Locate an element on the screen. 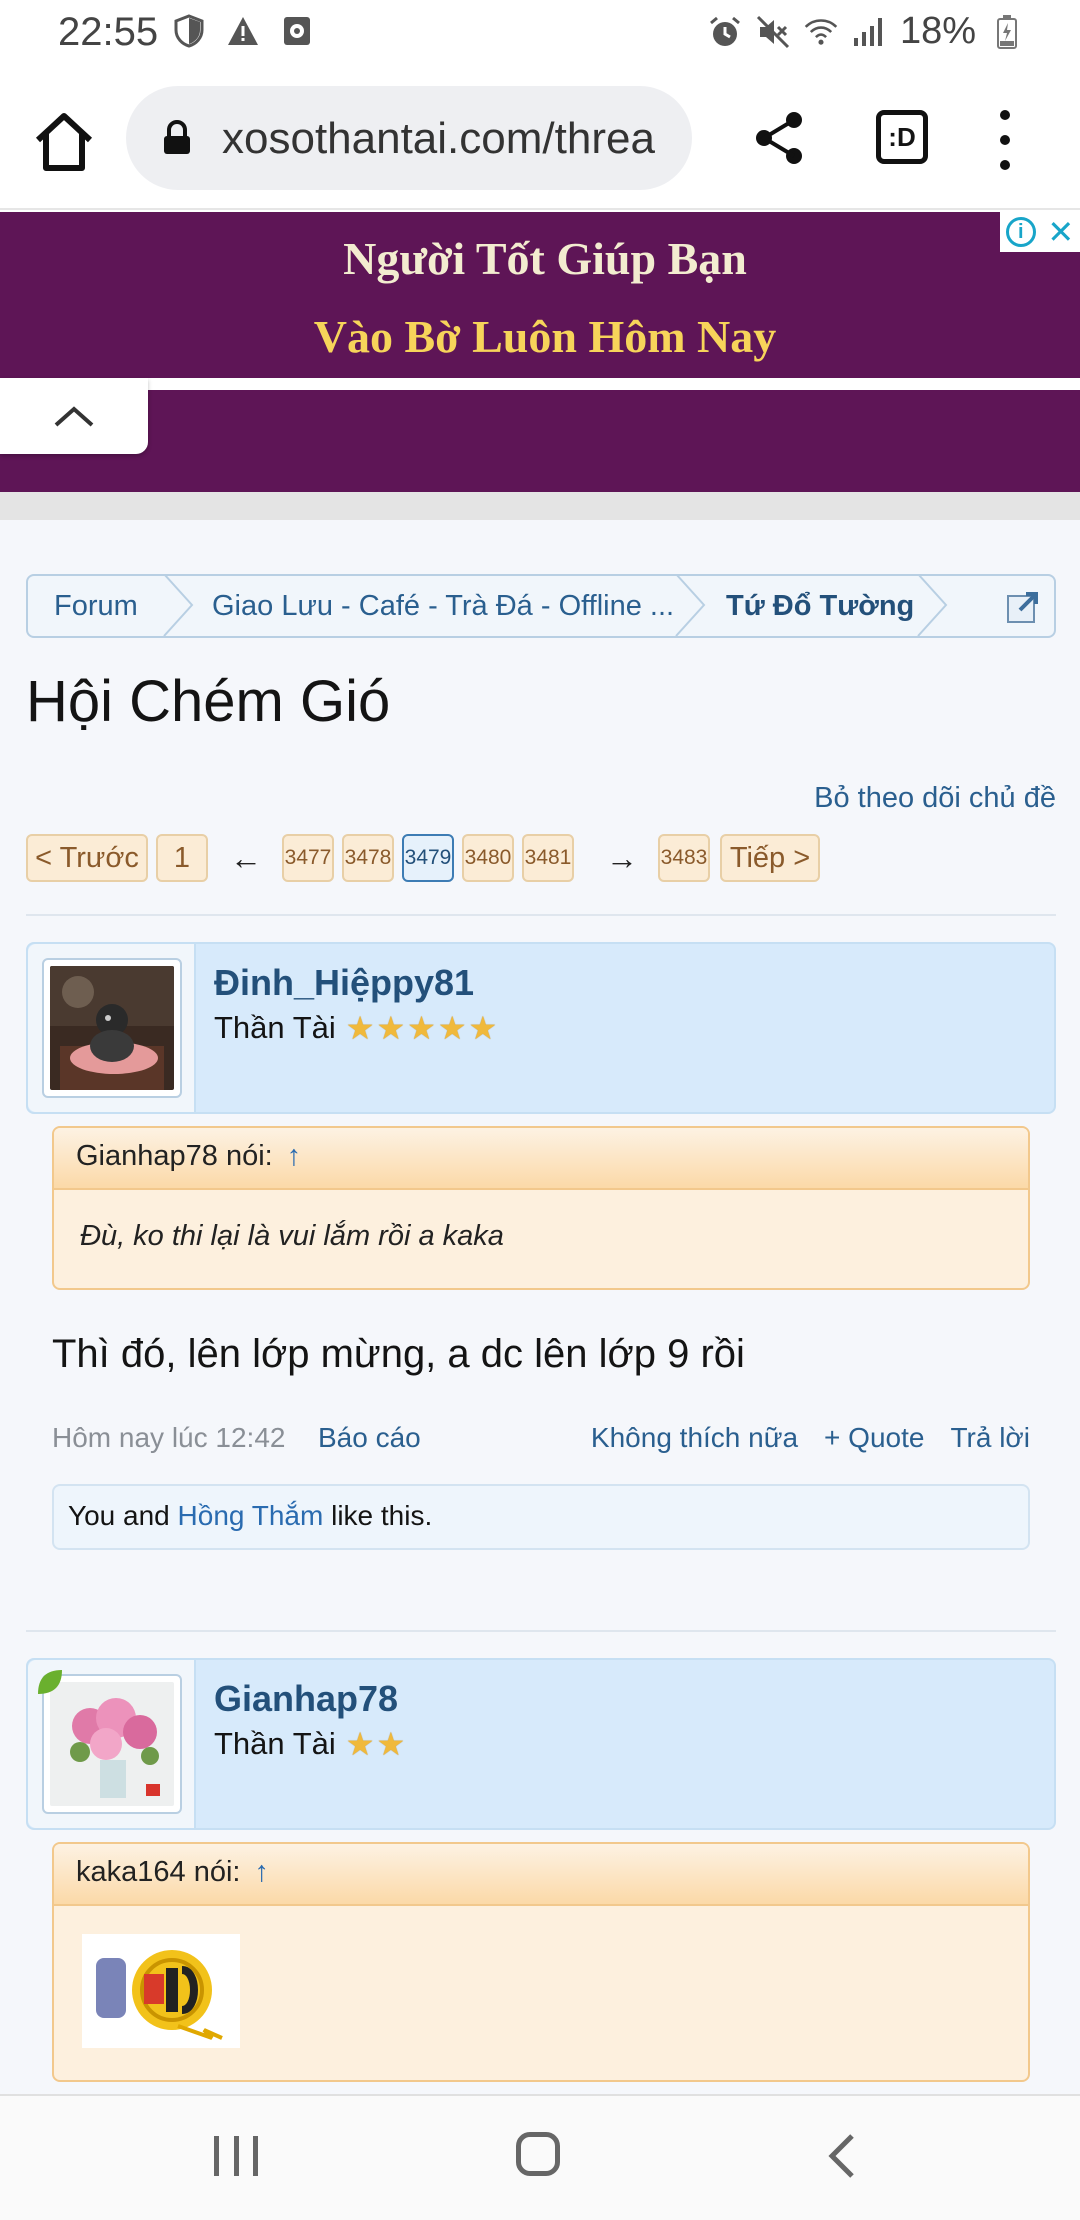 Image resolution: width=1080 pixels, height=2220 pixels. browser-toolbar: xosothantai.com/threa :D is located at coordinates (540, 138).